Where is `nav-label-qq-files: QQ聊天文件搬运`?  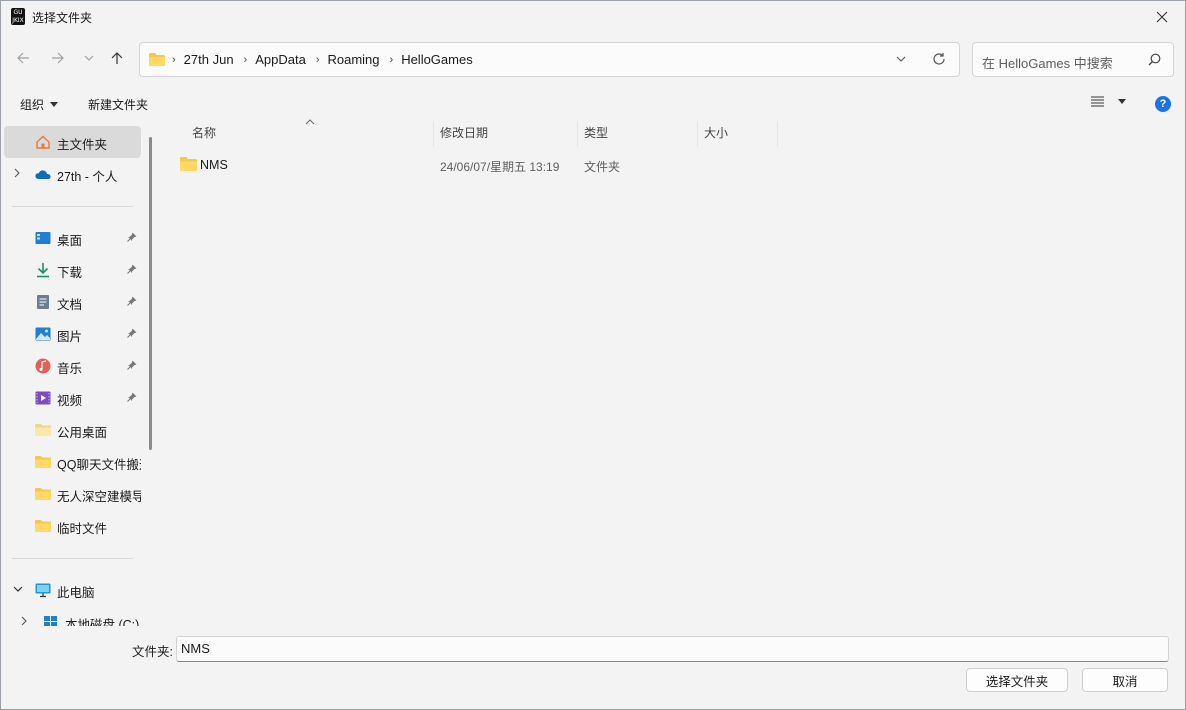
nav-label-qq-files: QQ聊天文件搬运 is located at coordinates (99, 465).